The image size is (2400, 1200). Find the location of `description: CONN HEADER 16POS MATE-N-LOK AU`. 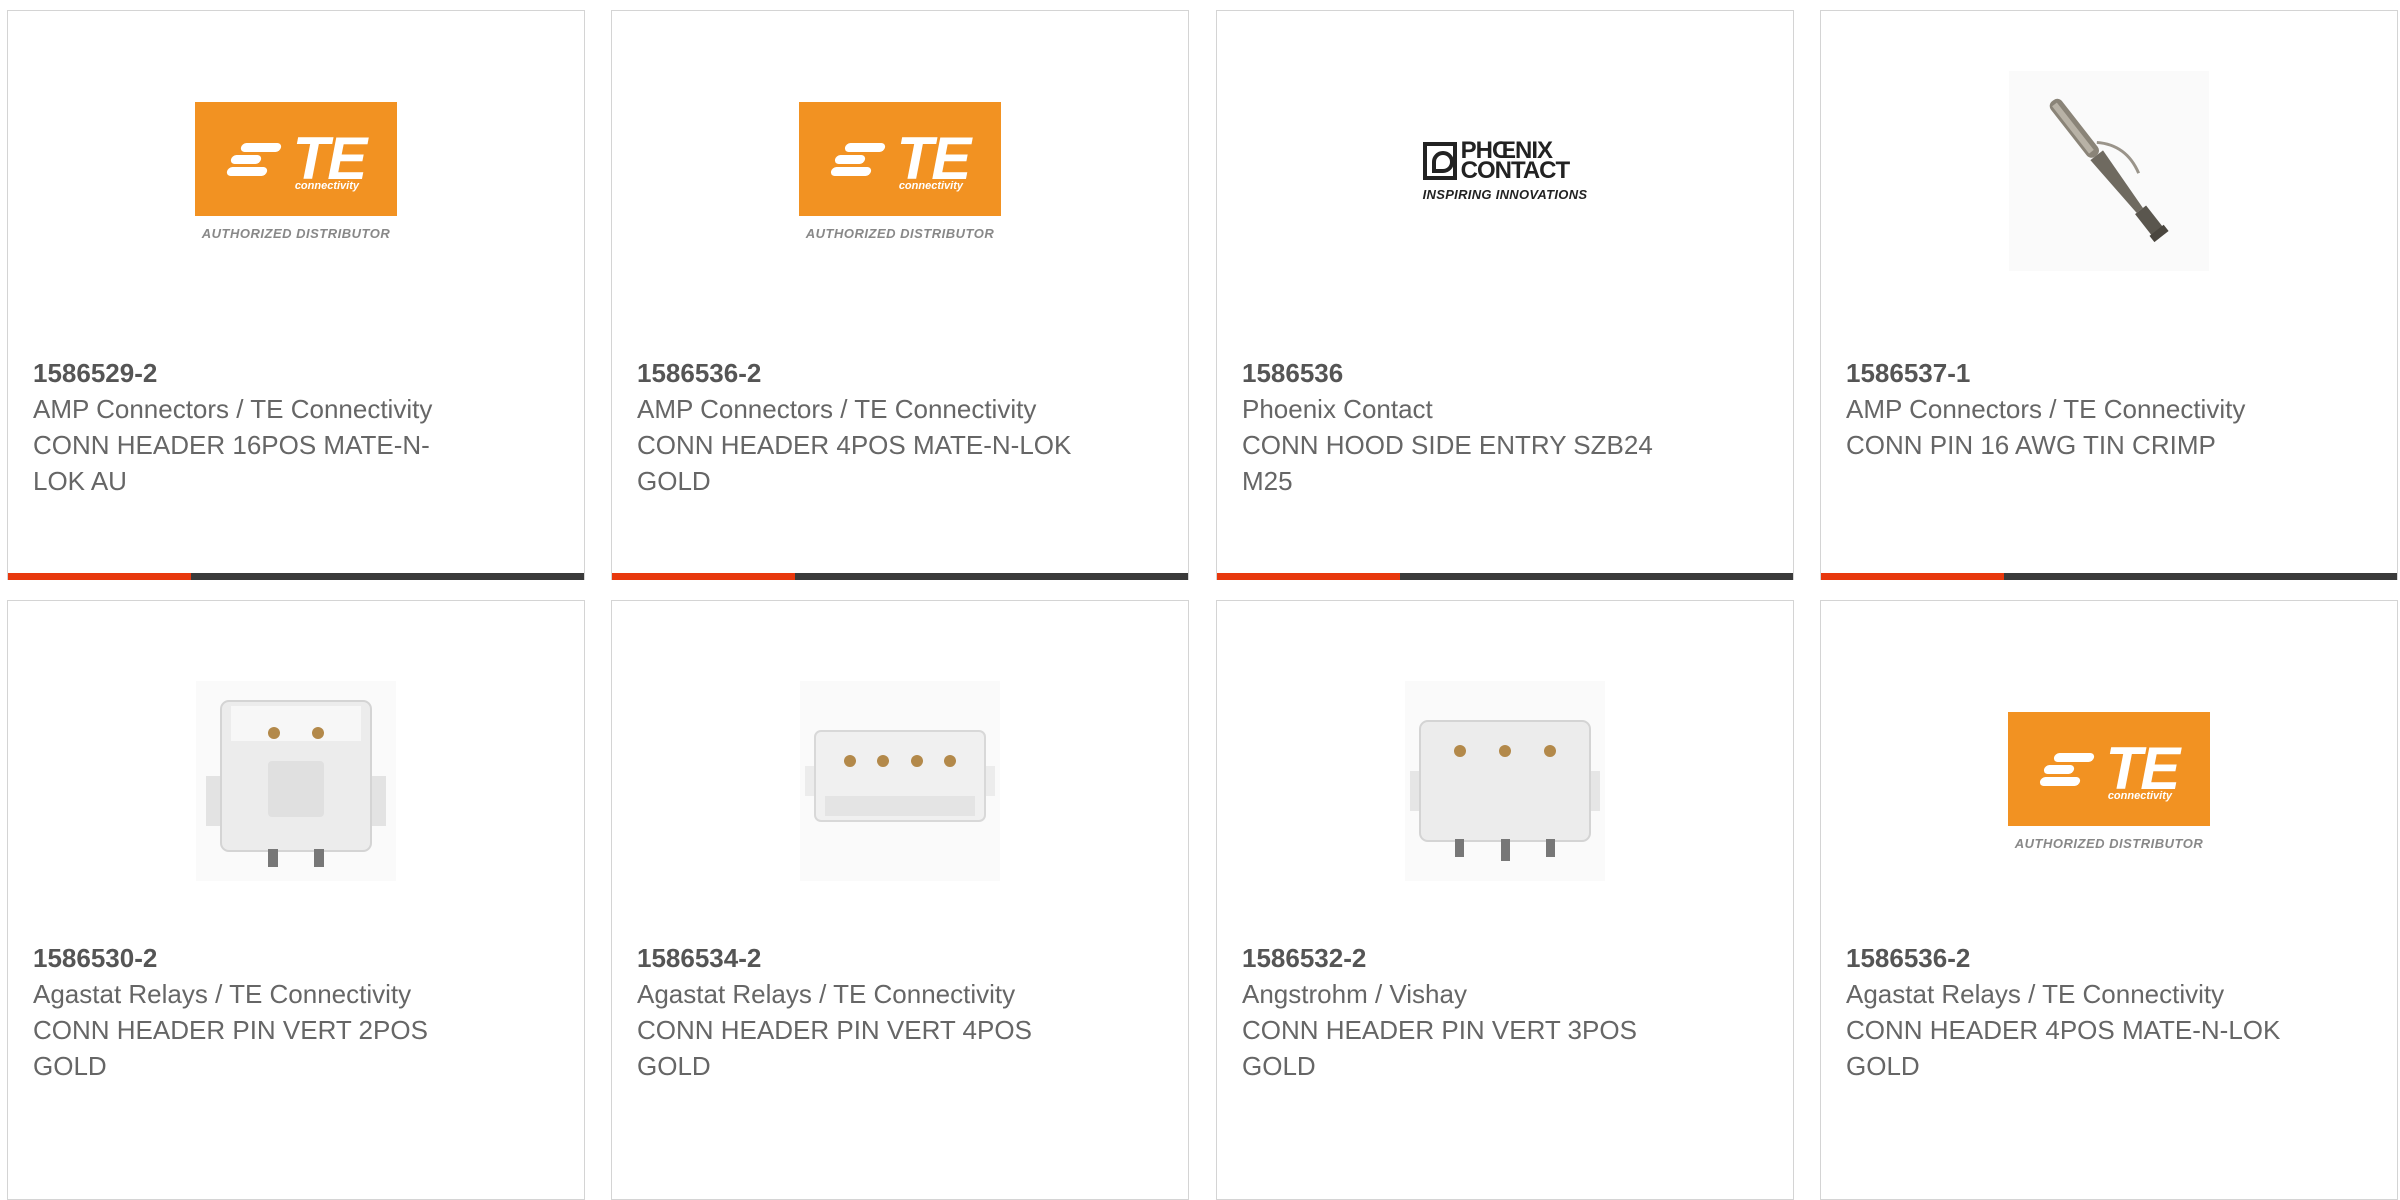

description: CONN HEADER 16POS MATE-N-LOK AU is located at coordinates (231, 463).